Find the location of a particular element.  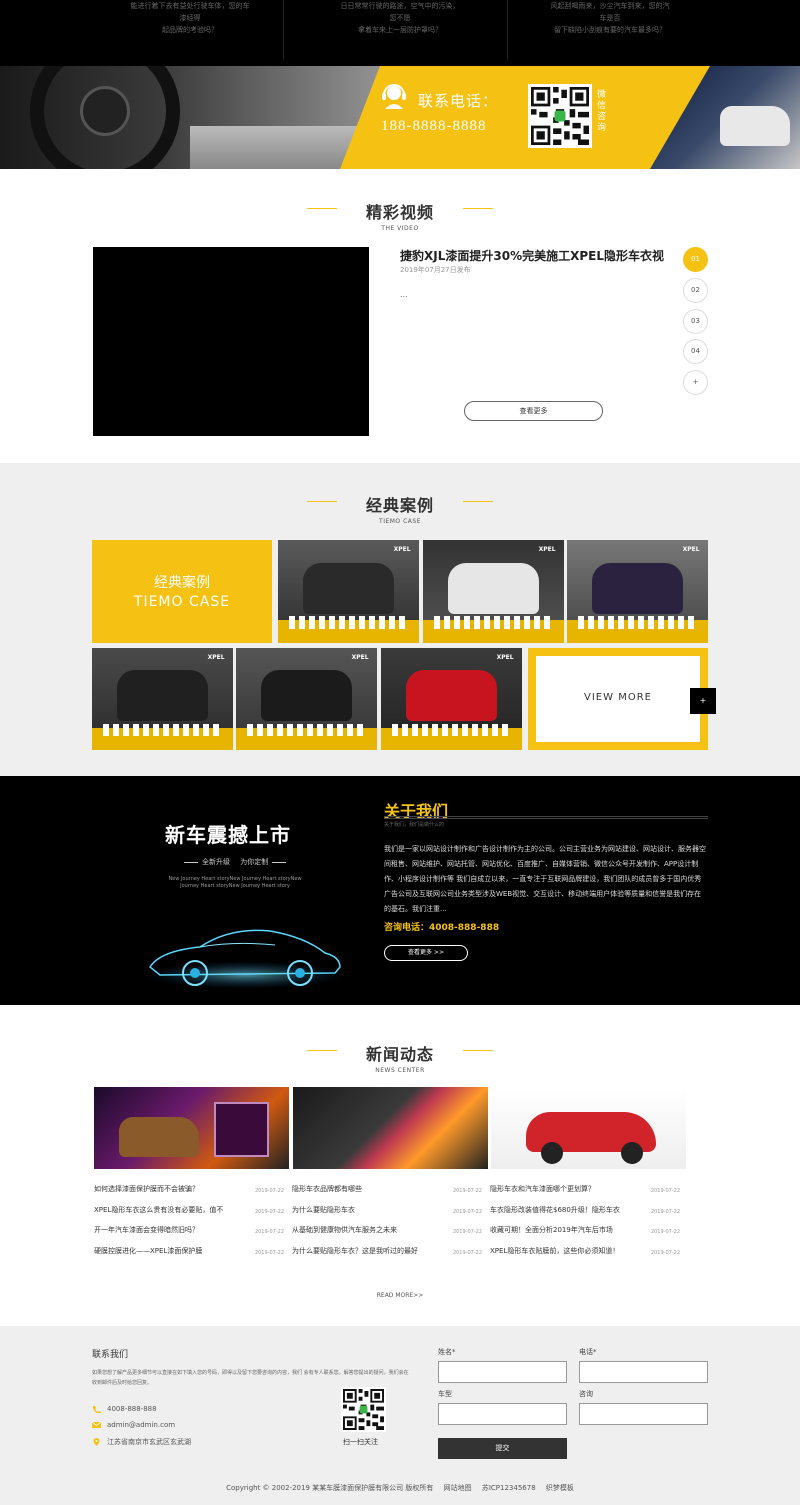

case-feature-tile: 经典案例 TIEMO CASE is located at coordinates (182, 591).